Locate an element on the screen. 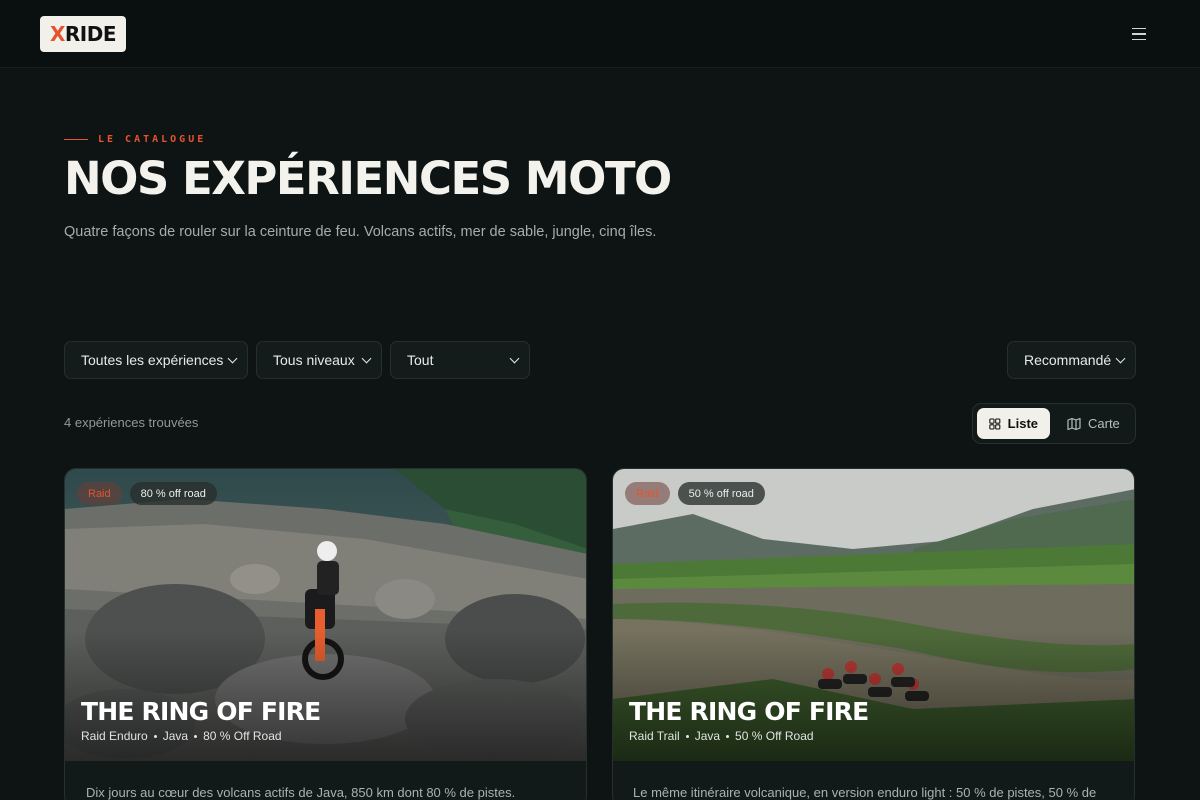  meta-type: Raid Enduro is located at coordinates (114, 736).